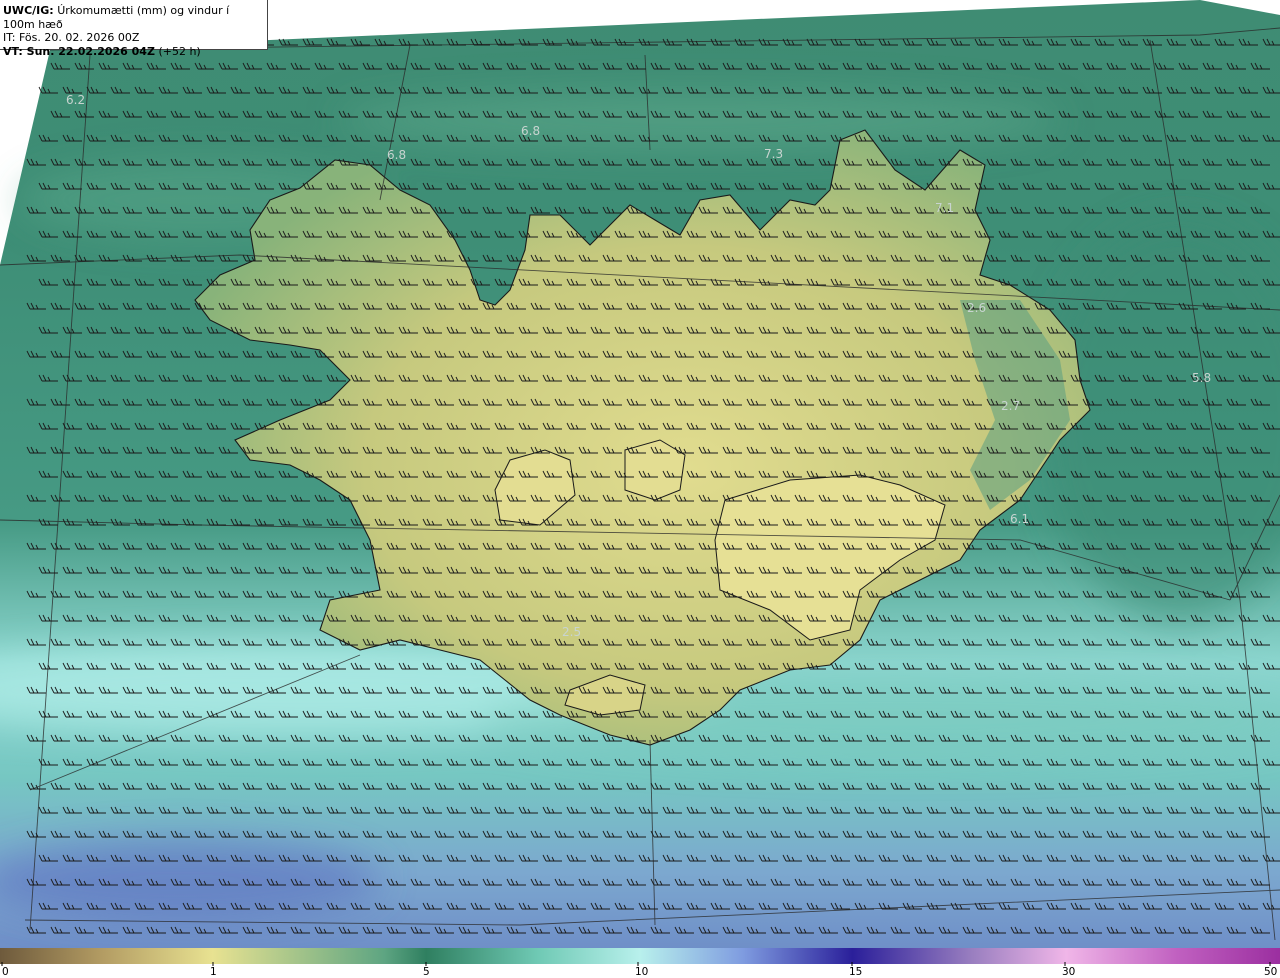 Image resolution: width=1280 pixels, height=978 pixels. I want to click on valid-time: VT: Sun. 22.02.2026 04Z, so click(79, 51).